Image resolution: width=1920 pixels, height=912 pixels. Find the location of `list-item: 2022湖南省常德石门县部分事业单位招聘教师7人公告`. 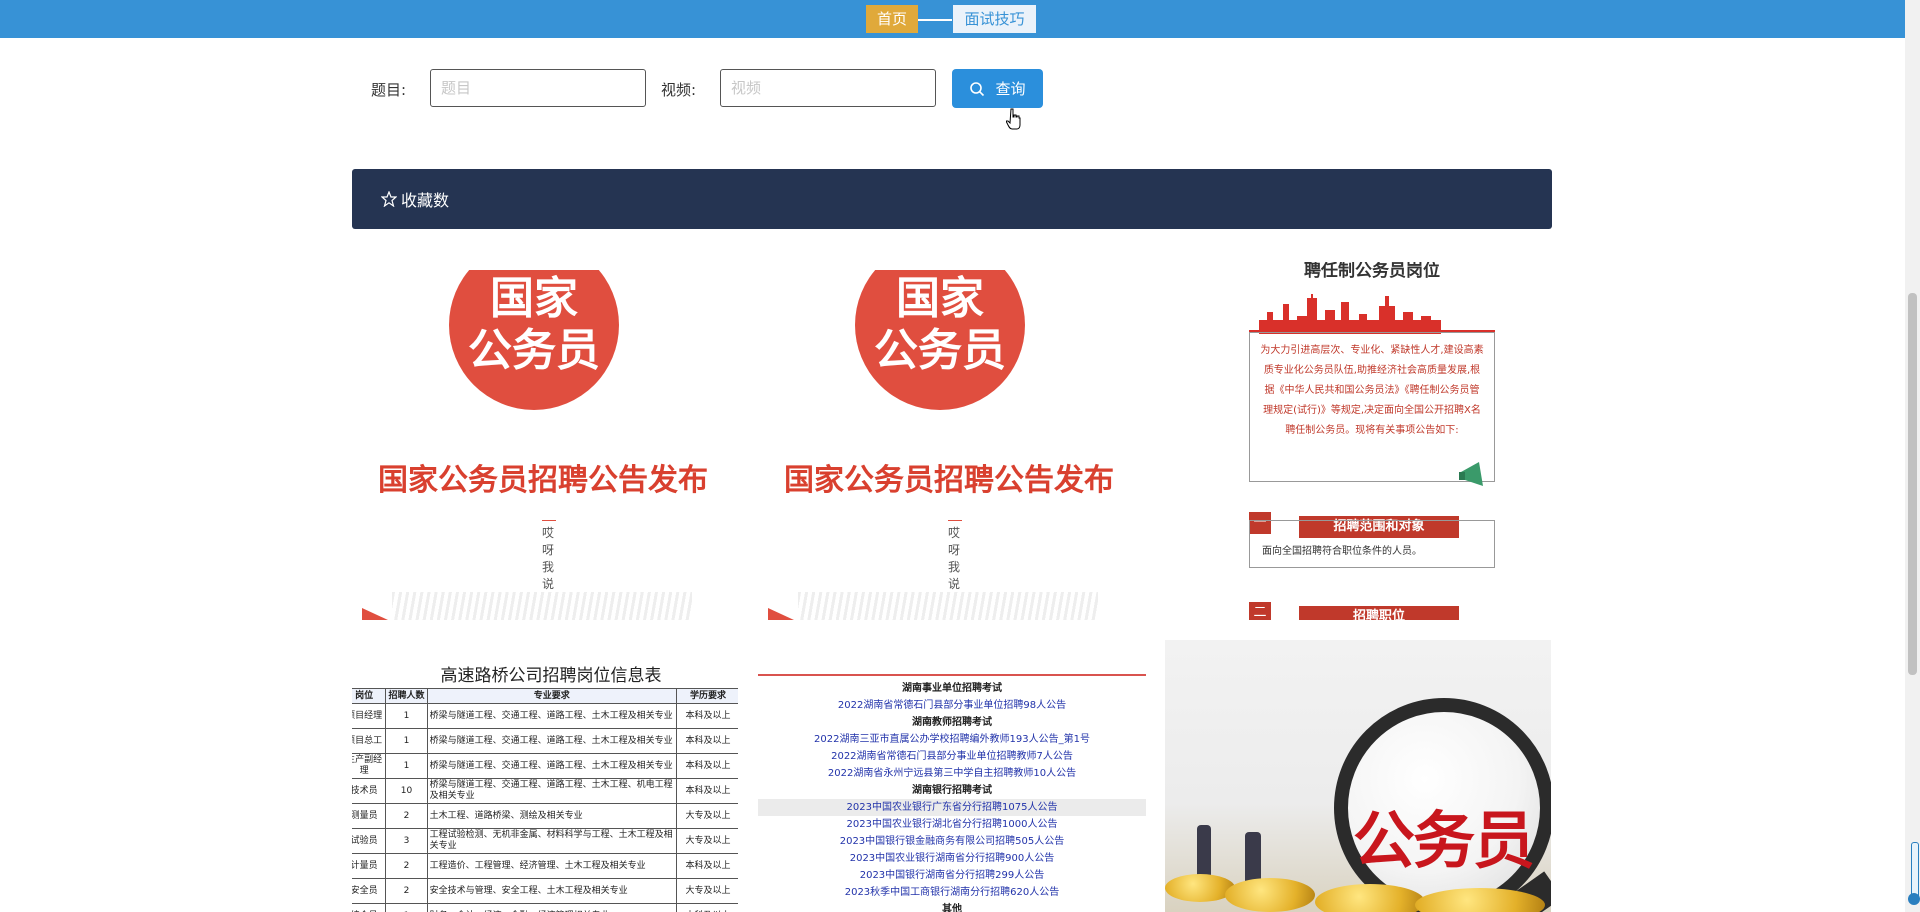

list-item: 2022湖南省常德石门县部分事业单位招聘教师7人公告 is located at coordinates (952, 756).